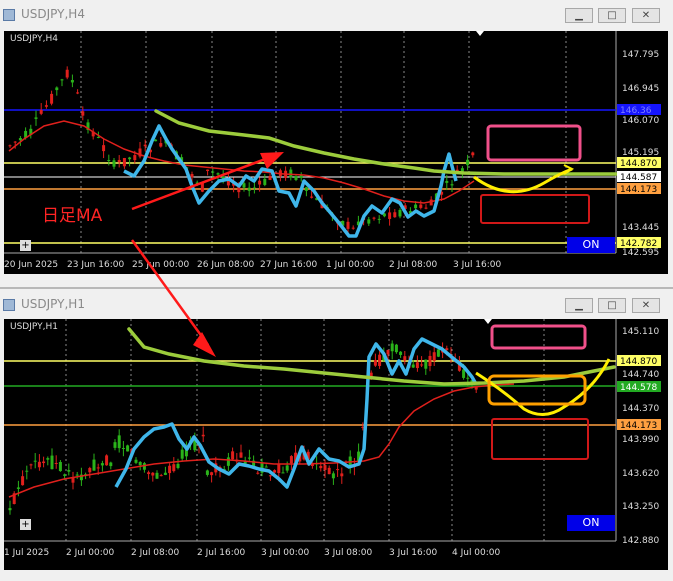 The width and height of the screenshot is (673, 581). What do you see at coordinates (290, 181) in the screenshot?
I see `h4-blue-trace` at bounding box center [290, 181].